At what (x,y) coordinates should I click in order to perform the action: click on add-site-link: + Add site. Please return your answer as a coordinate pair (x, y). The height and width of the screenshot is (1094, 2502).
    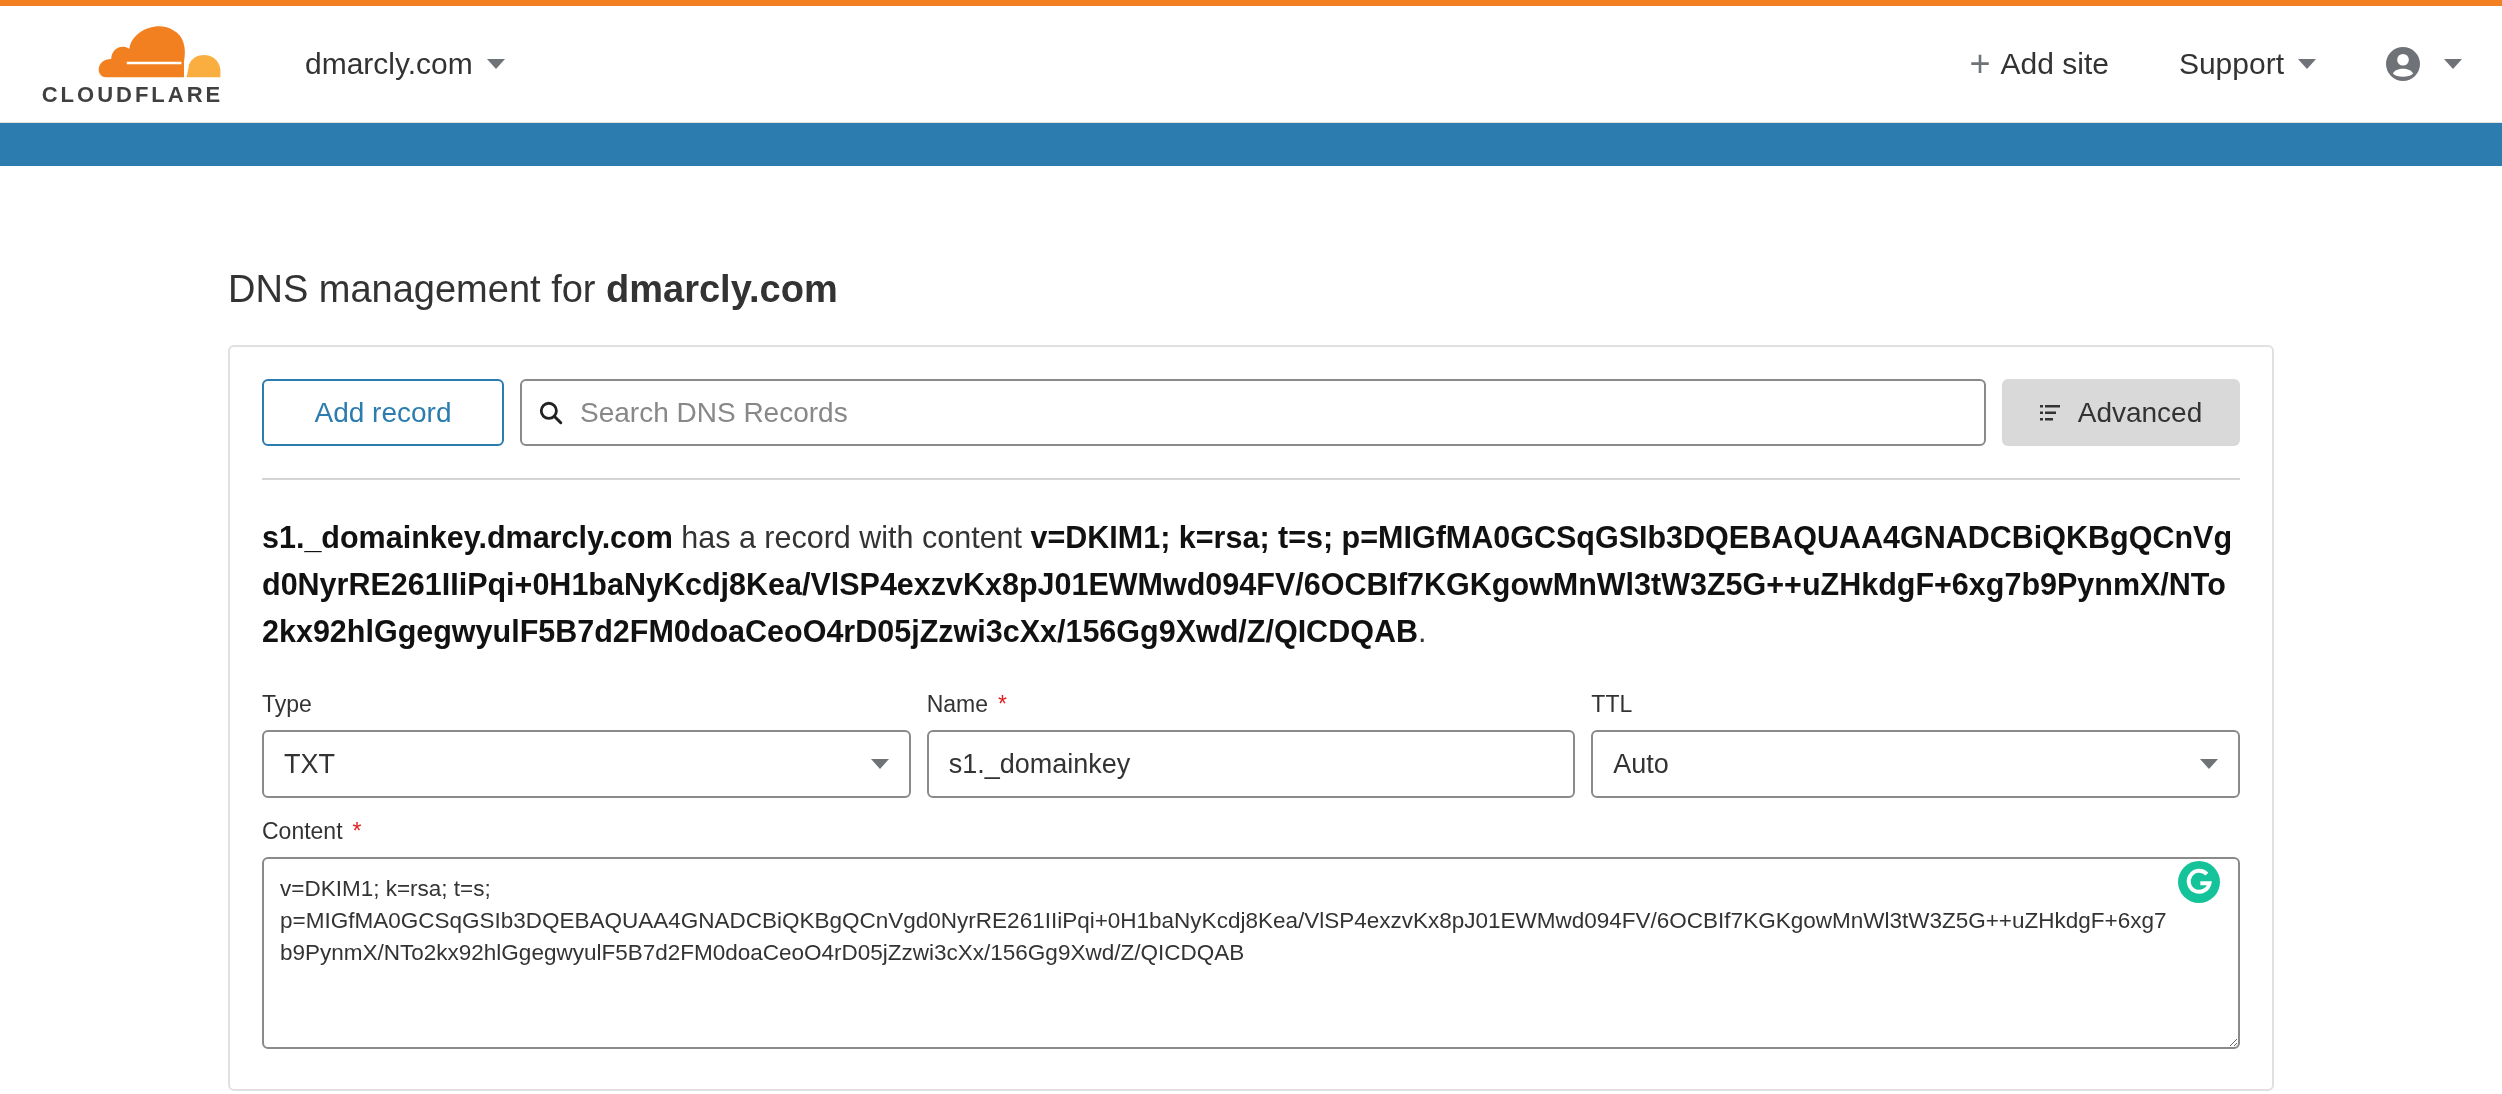
    Looking at the image, I should click on (2039, 64).